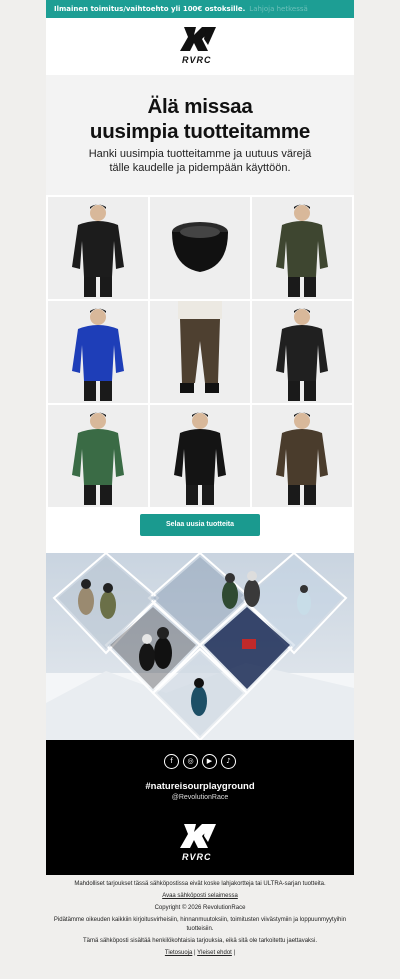 This screenshot has width=400, height=979. I want to click on hero-subtitle-line2: tälle kaudelle ja pidempään käyttöön., so click(200, 168).